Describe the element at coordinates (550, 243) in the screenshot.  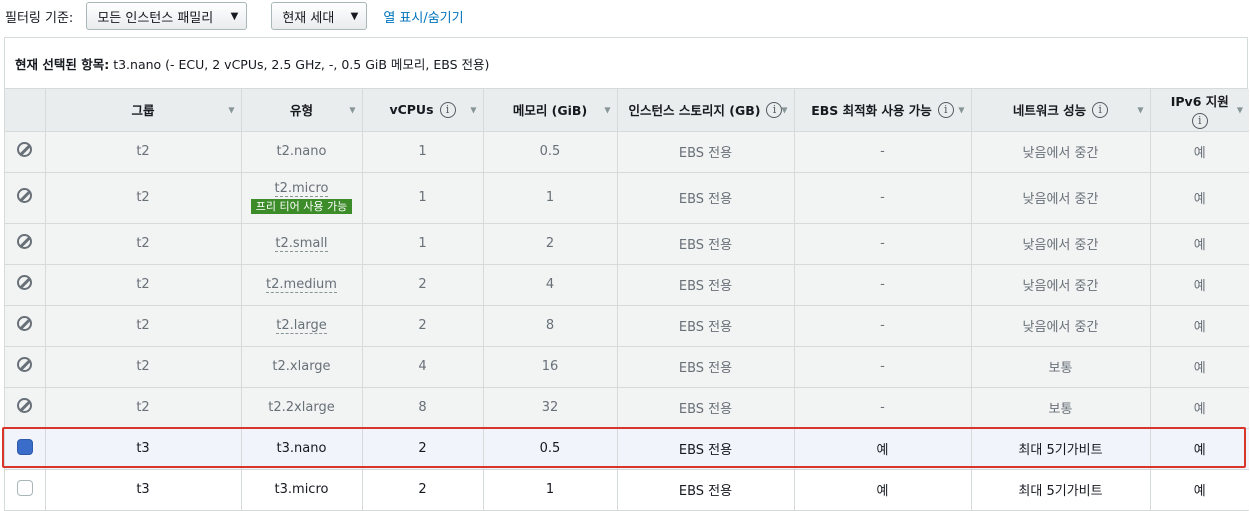
I see `cell-memory: 2` at that location.